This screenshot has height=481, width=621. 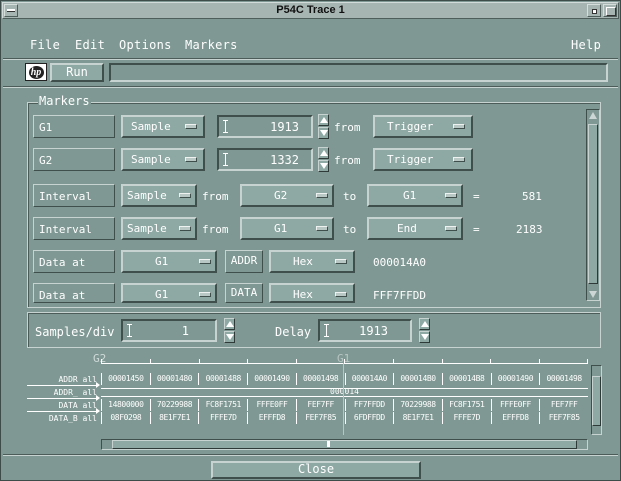 I want to click on interval-2-end-dropdown: End, so click(x=415, y=228).